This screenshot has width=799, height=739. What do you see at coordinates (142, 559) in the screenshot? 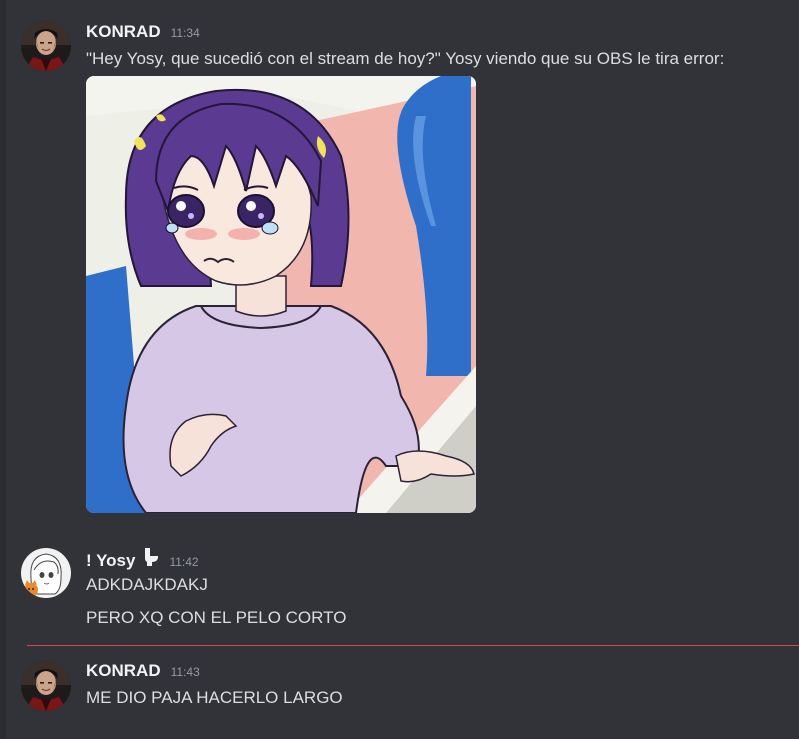
I see `author-line: ! Yosy 11:42` at bounding box center [142, 559].